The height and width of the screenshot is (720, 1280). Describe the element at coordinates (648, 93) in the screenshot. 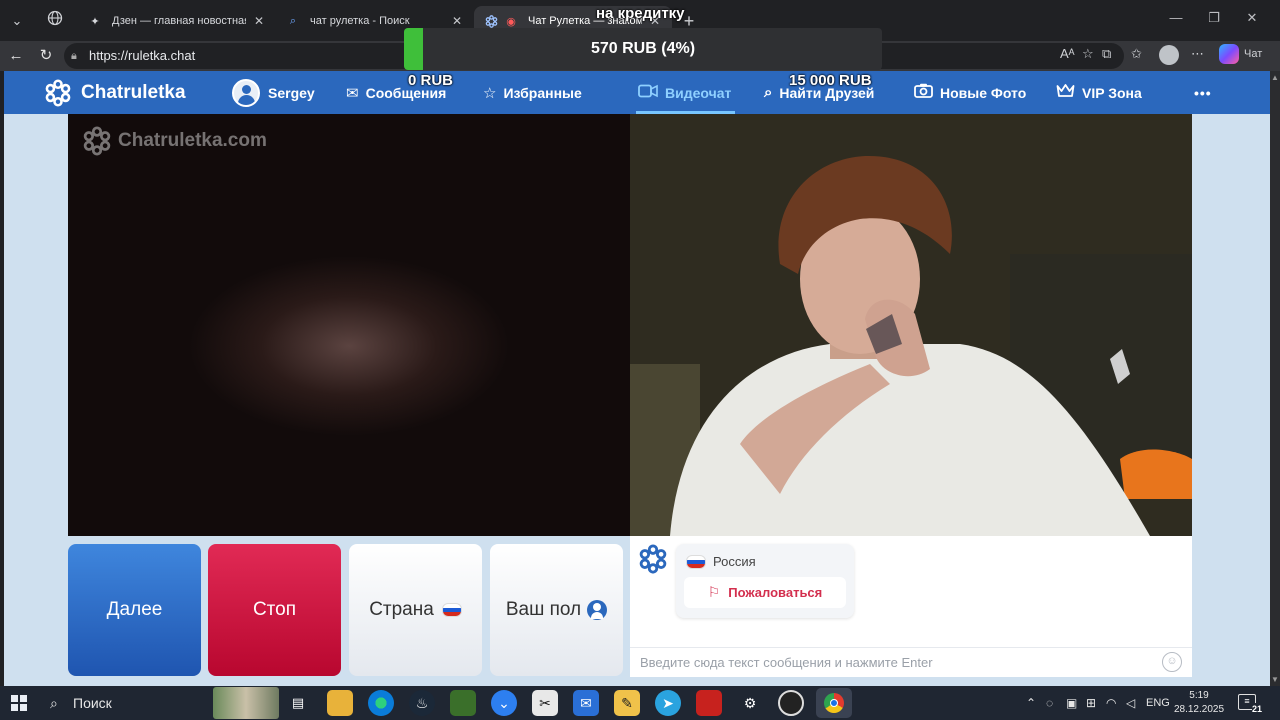

I see `video-camera-icon` at that location.